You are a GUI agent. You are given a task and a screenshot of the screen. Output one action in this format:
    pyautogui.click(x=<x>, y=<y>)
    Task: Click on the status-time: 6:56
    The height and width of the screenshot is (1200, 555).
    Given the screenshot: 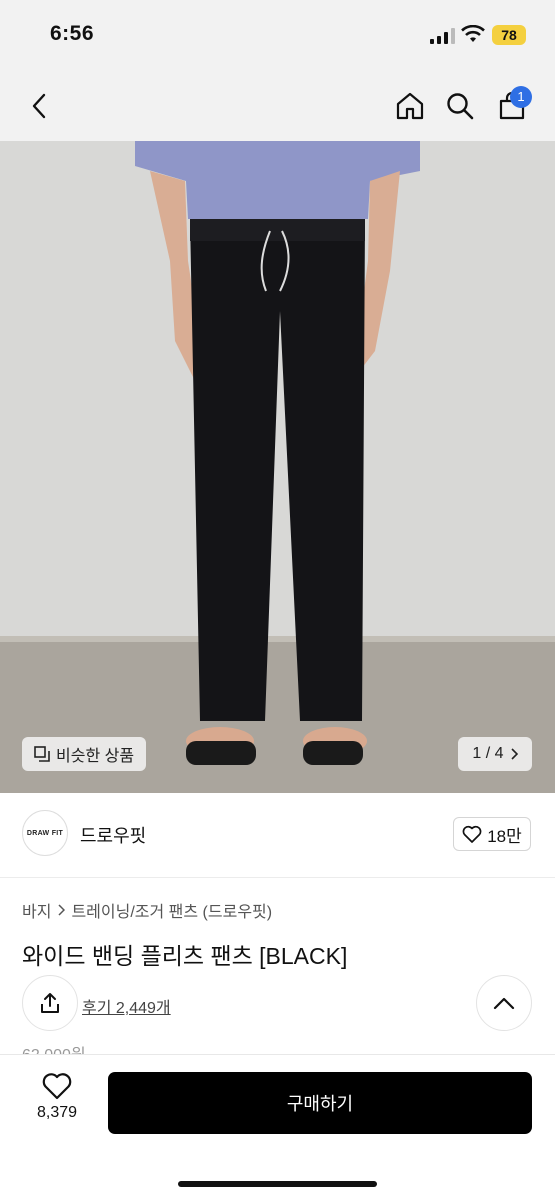 What is the action you would take?
    pyautogui.click(x=72, y=33)
    